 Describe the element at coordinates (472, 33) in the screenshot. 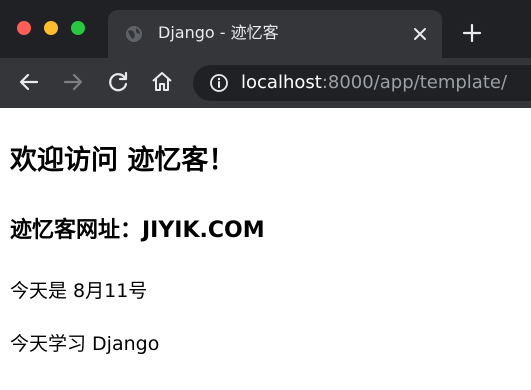

I see `new-tab-button` at that location.